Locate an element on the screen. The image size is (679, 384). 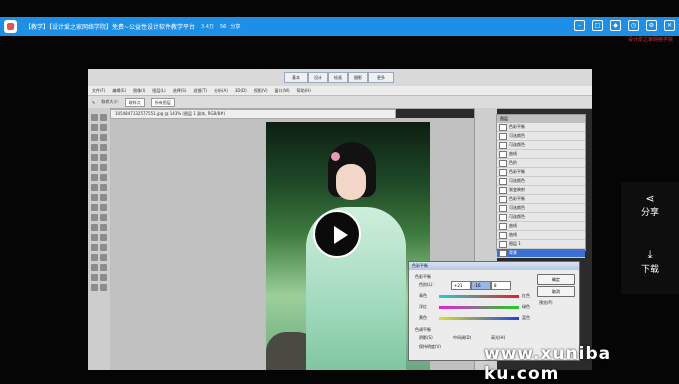
minus-icon: – is located at coordinates (579, 25).